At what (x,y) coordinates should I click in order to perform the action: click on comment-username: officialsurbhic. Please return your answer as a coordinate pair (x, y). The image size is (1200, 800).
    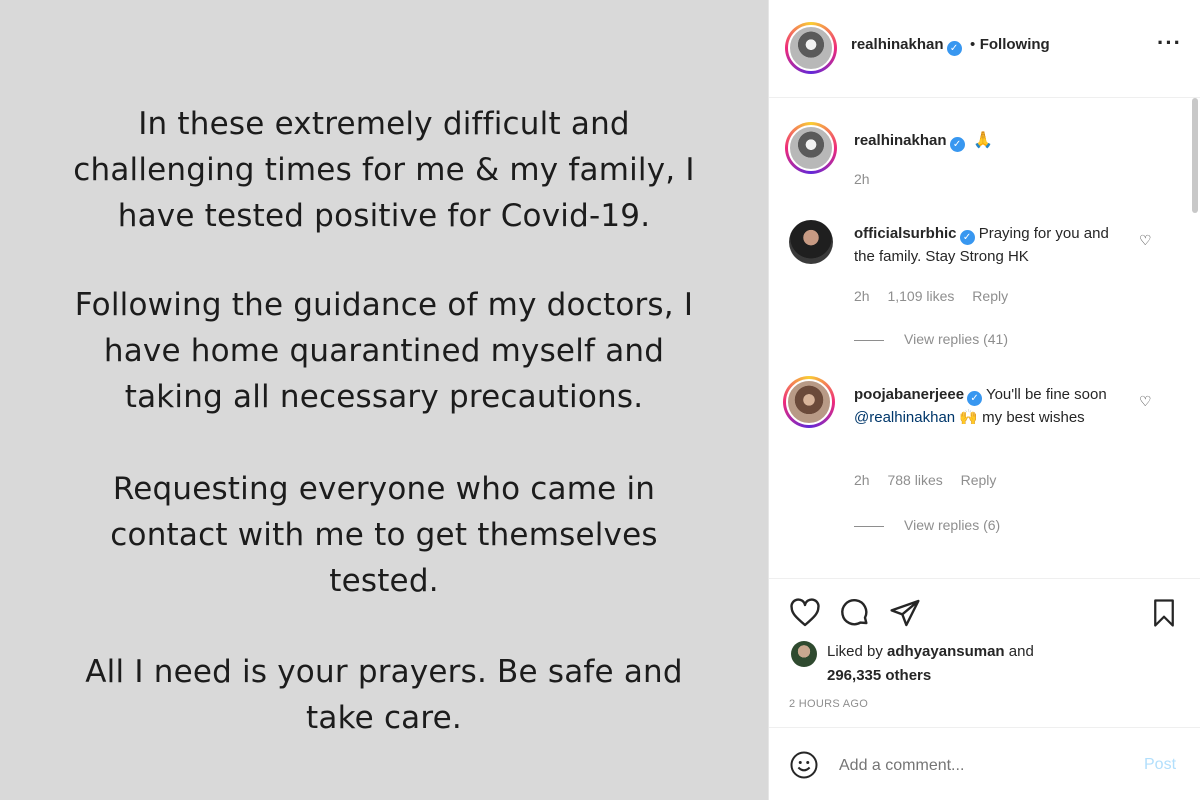
    Looking at the image, I should click on (905, 233).